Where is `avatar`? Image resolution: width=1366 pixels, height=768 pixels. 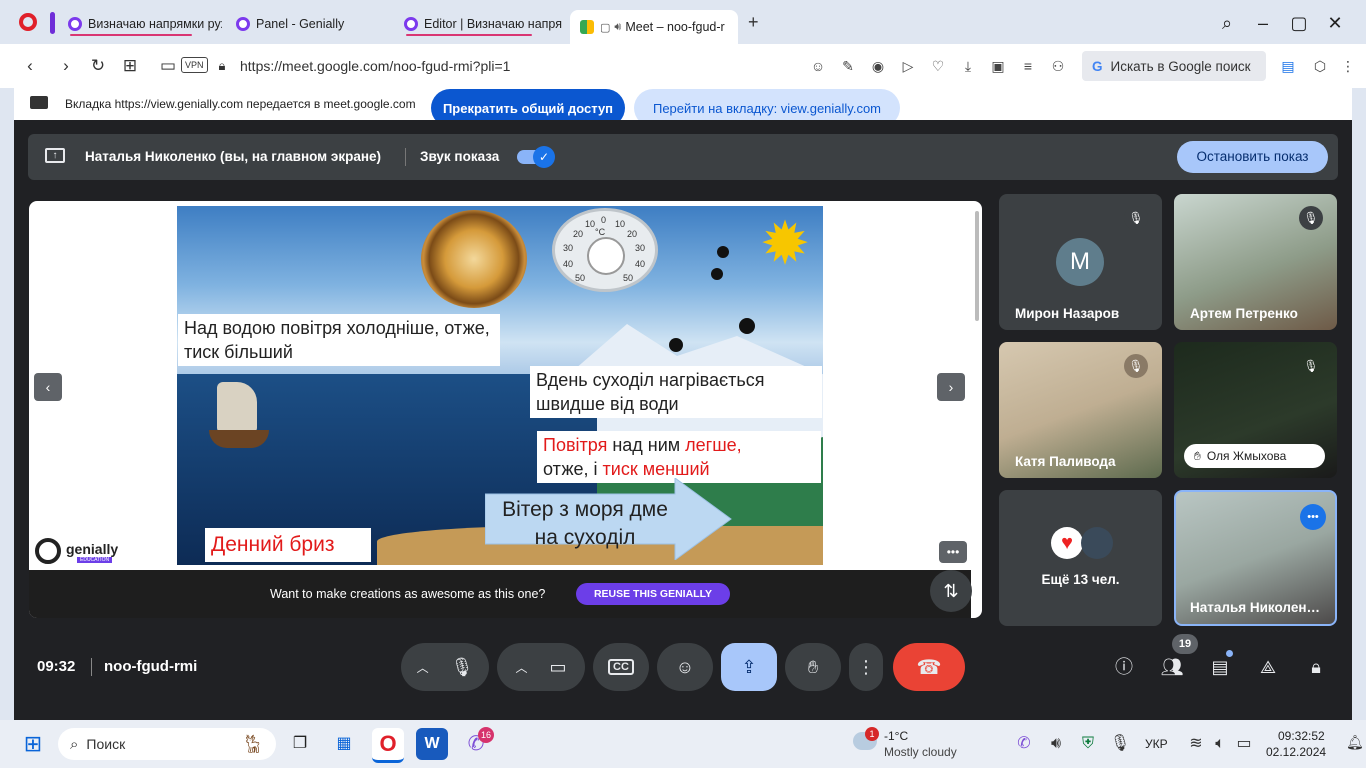 avatar is located at coordinates (1097, 543).